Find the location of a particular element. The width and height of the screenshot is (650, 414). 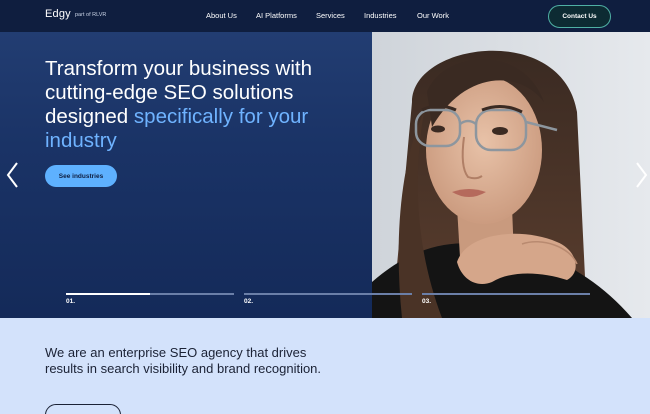

part-of-label: part of RLVR is located at coordinates (91, 15).